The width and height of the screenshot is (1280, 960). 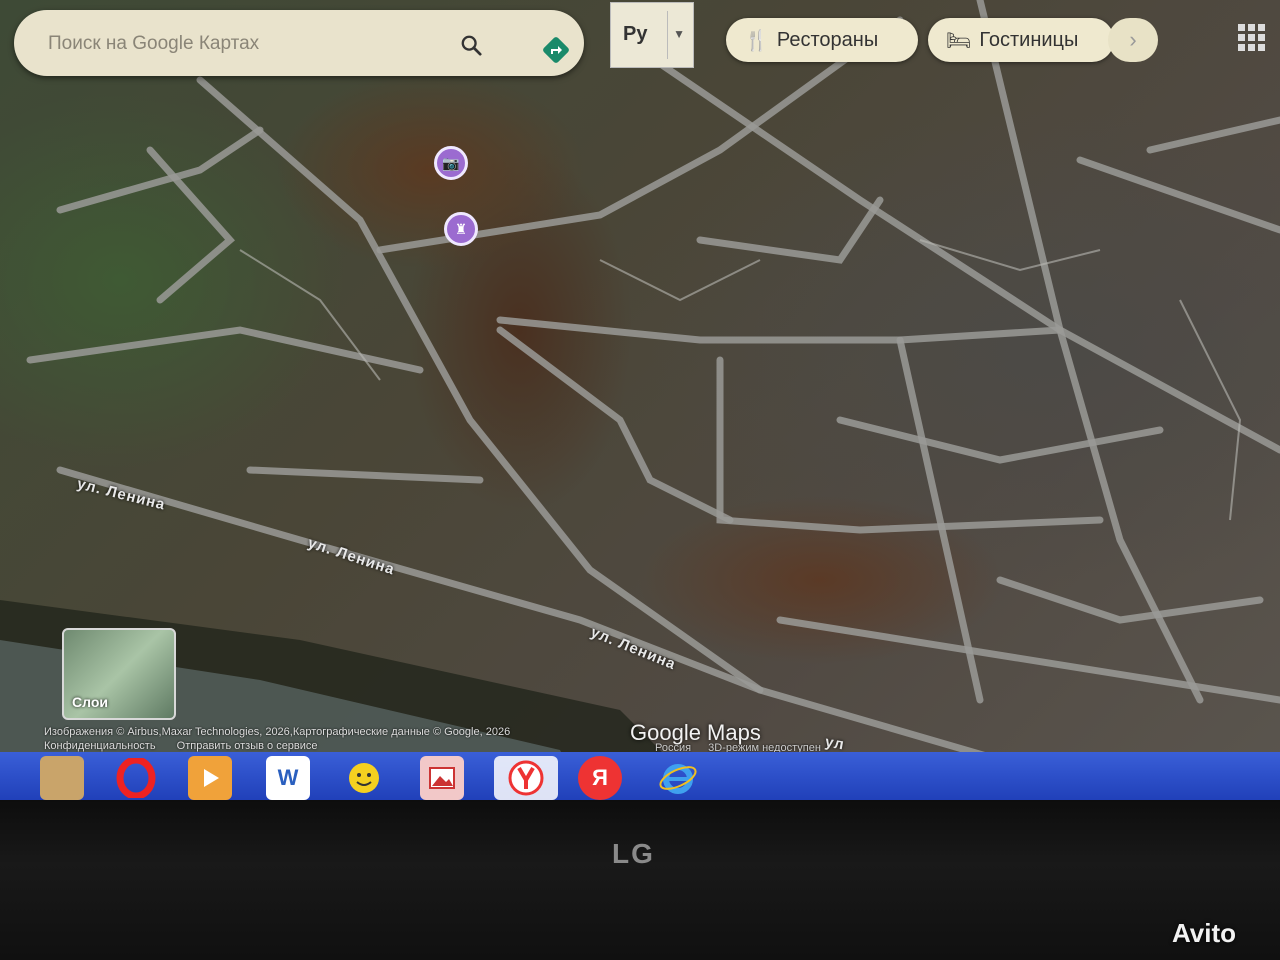 What do you see at coordinates (556, 50) in the screenshot?
I see `directions-icon` at bounding box center [556, 50].